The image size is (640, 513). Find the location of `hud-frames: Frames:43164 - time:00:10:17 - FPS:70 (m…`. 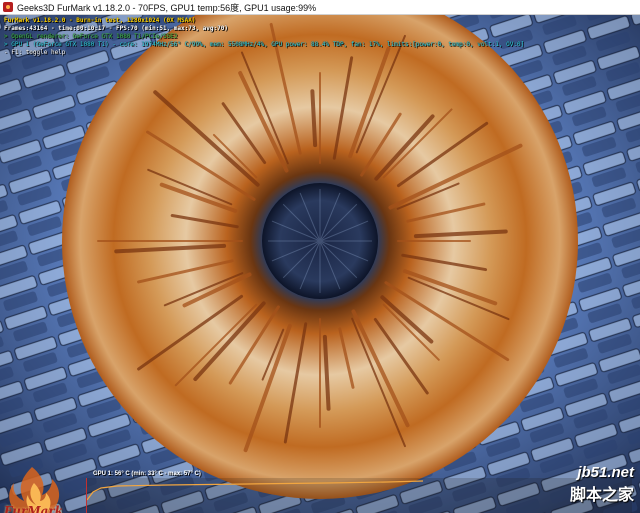

hud-frames: Frames:43164 - time:00:10:17 - FPS:70 (m… is located at coordinates (116, 28).